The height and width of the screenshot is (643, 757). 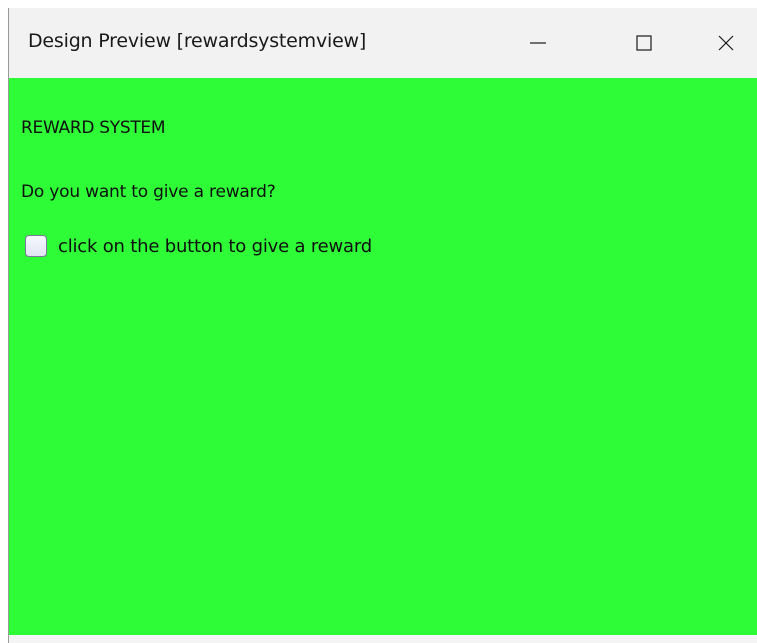 I want to click on minimize-button, so click(x=538, y=43).